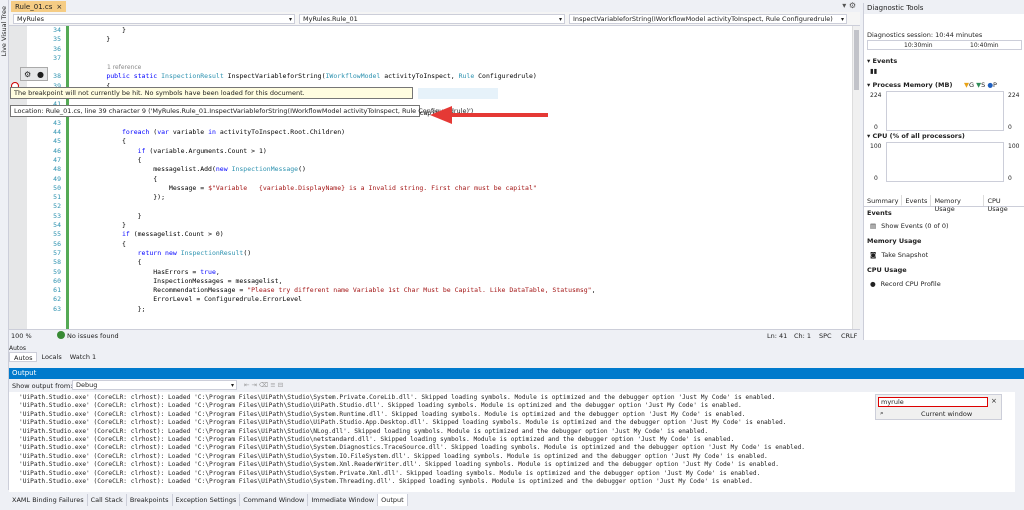 The height and width of the screenshot is (510, 1024). I want to click on chevron-down-icon: ▾, so click(290, 19).